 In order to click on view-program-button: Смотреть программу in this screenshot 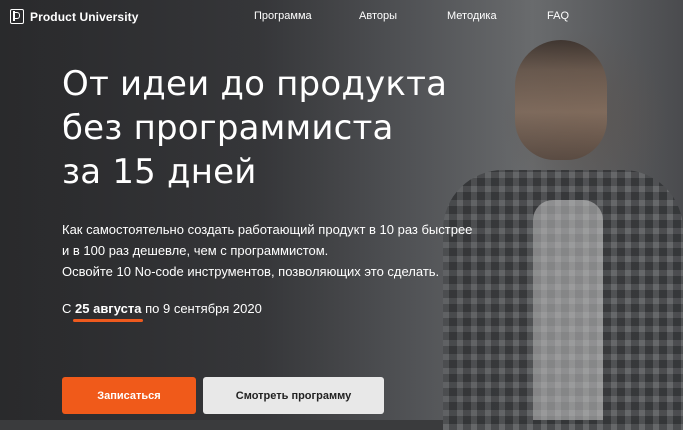, I will do `click(293, 395)`.